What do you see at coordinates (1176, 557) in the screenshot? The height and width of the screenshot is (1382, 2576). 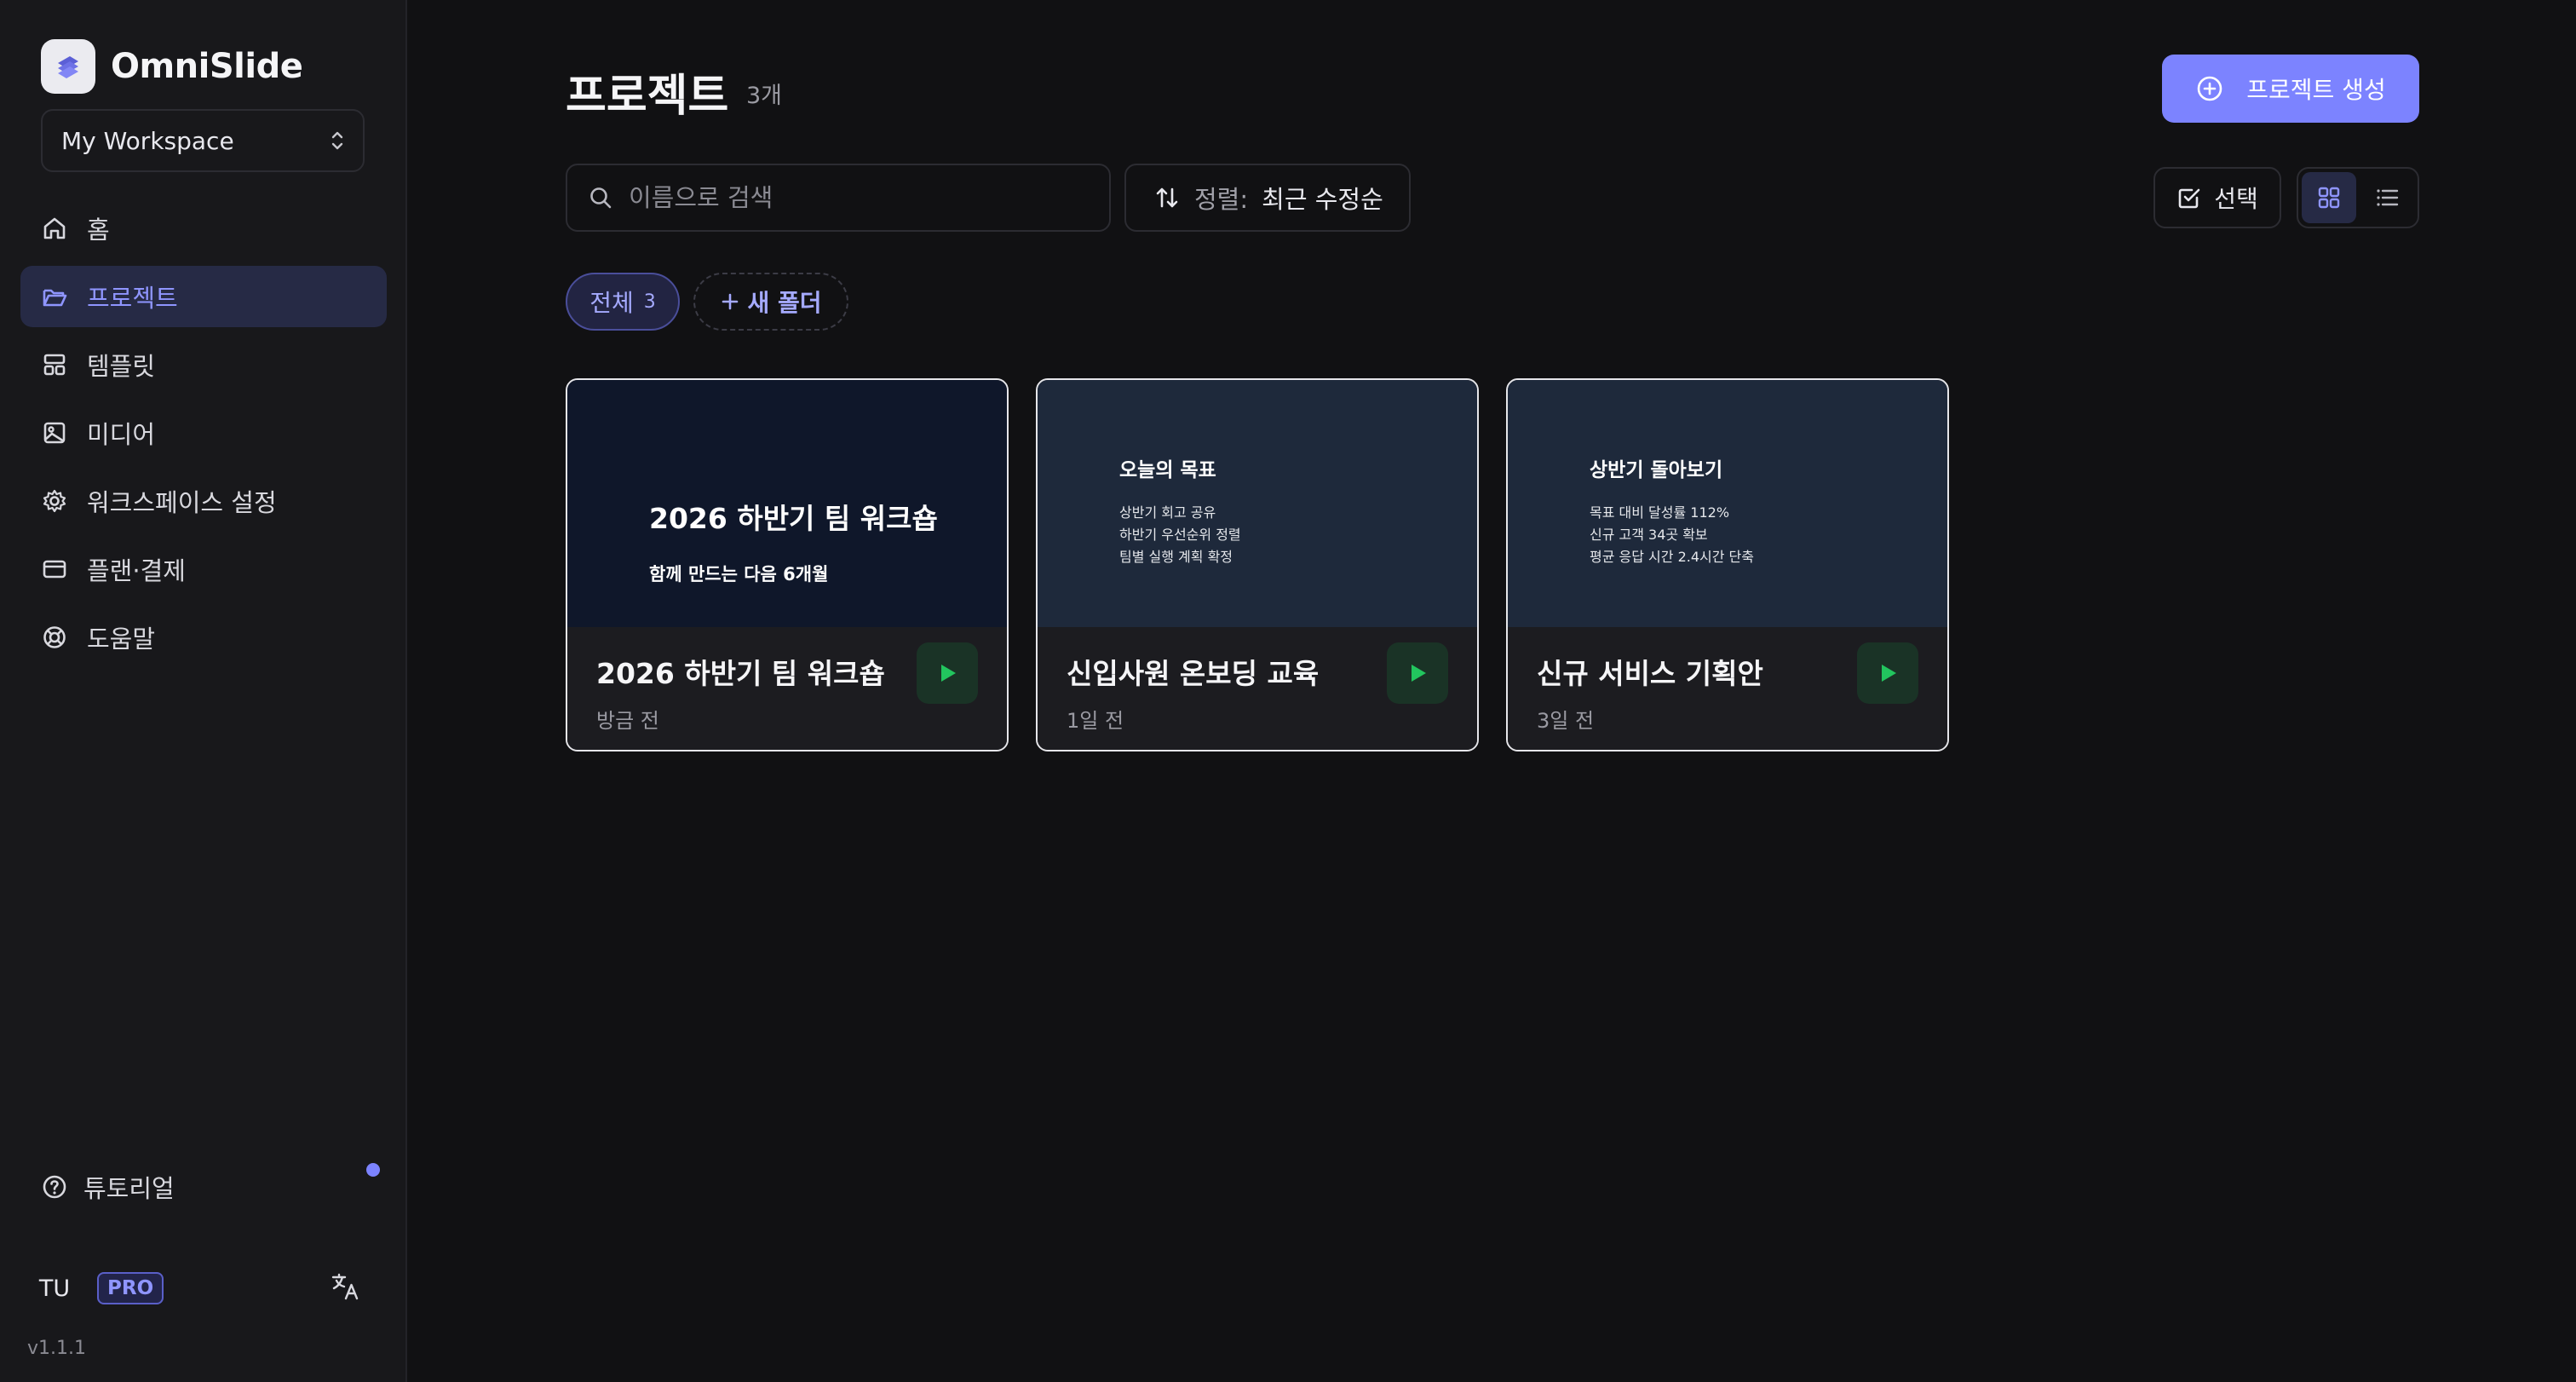 I see `thumbnail-line: 팀별 실행 계획 확정` at bounding box center [1176, 557].